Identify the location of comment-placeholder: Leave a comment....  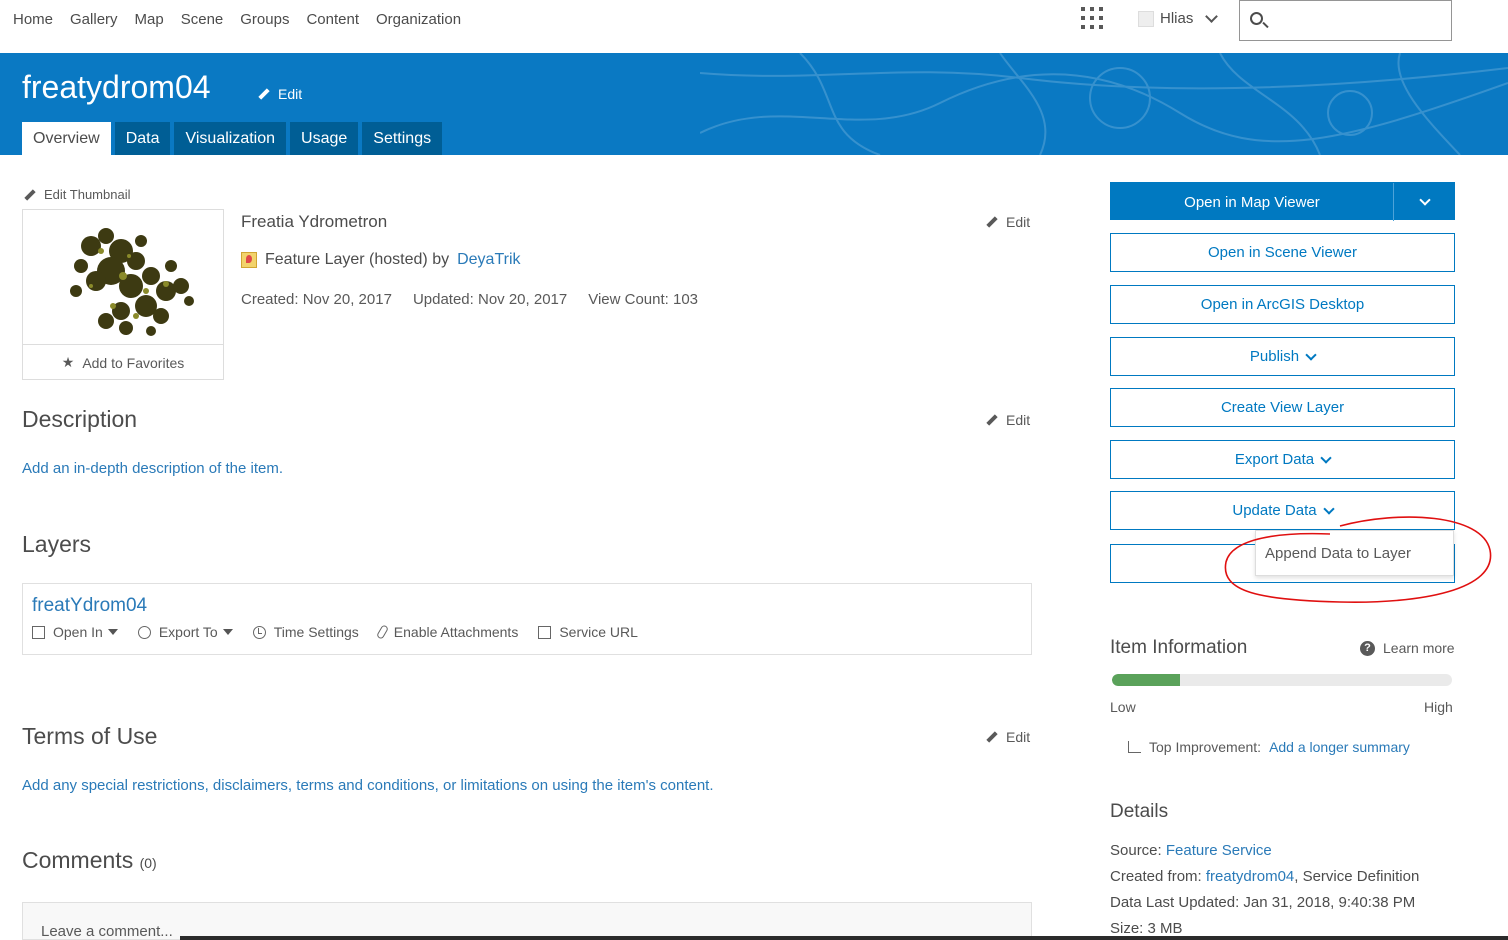
(107, 931).